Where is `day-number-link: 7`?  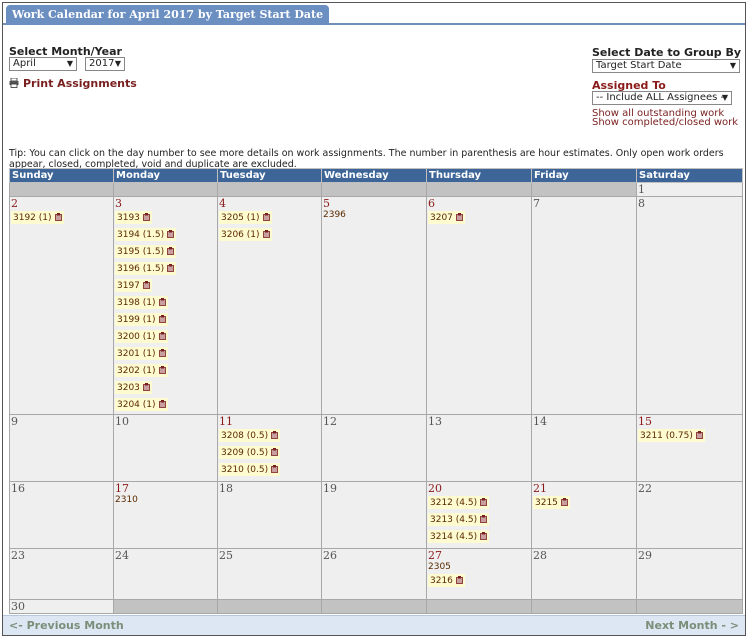 day-number-link: 7 is located at coordinates (584, 204).